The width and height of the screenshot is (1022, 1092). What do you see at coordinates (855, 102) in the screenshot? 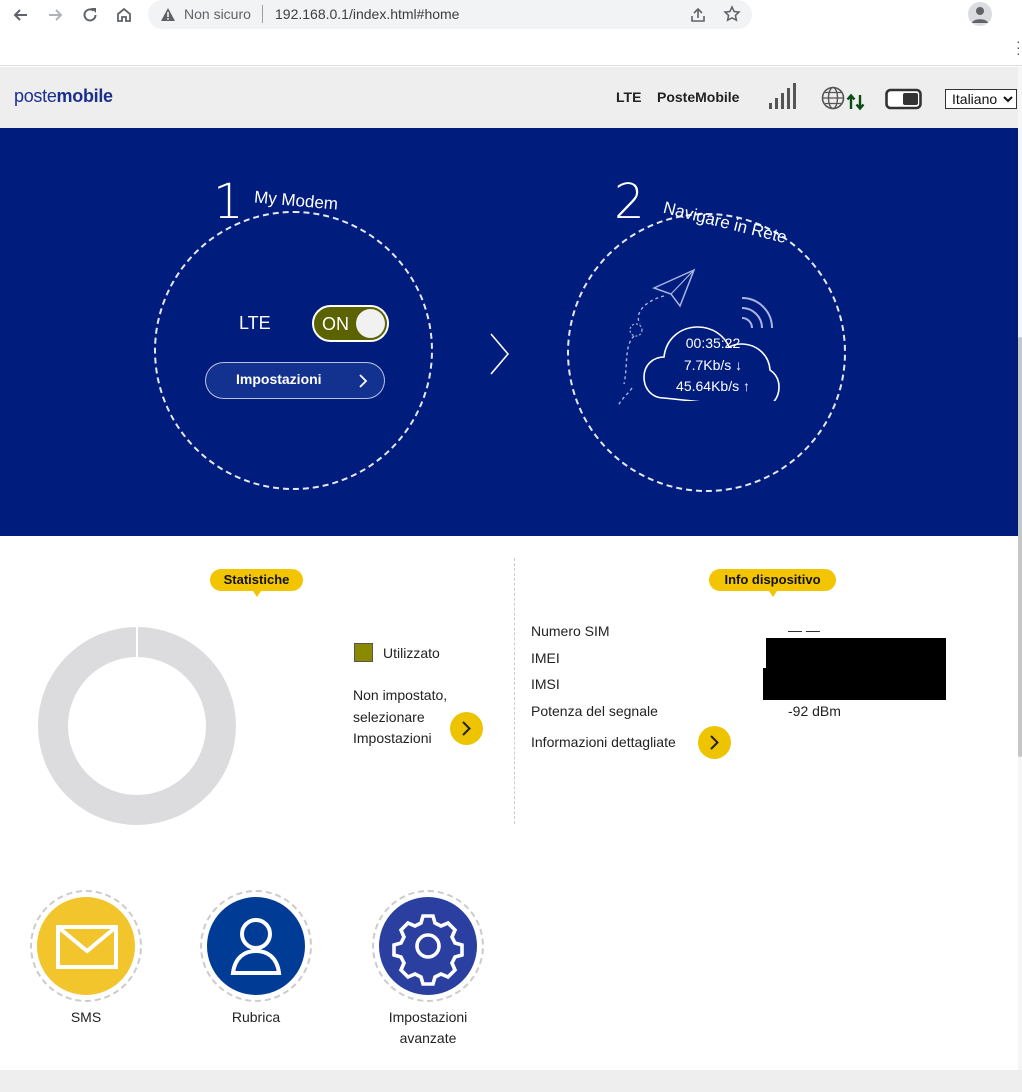
I see `data-transfer-arrows-icon` at bounding box center [855, 102].